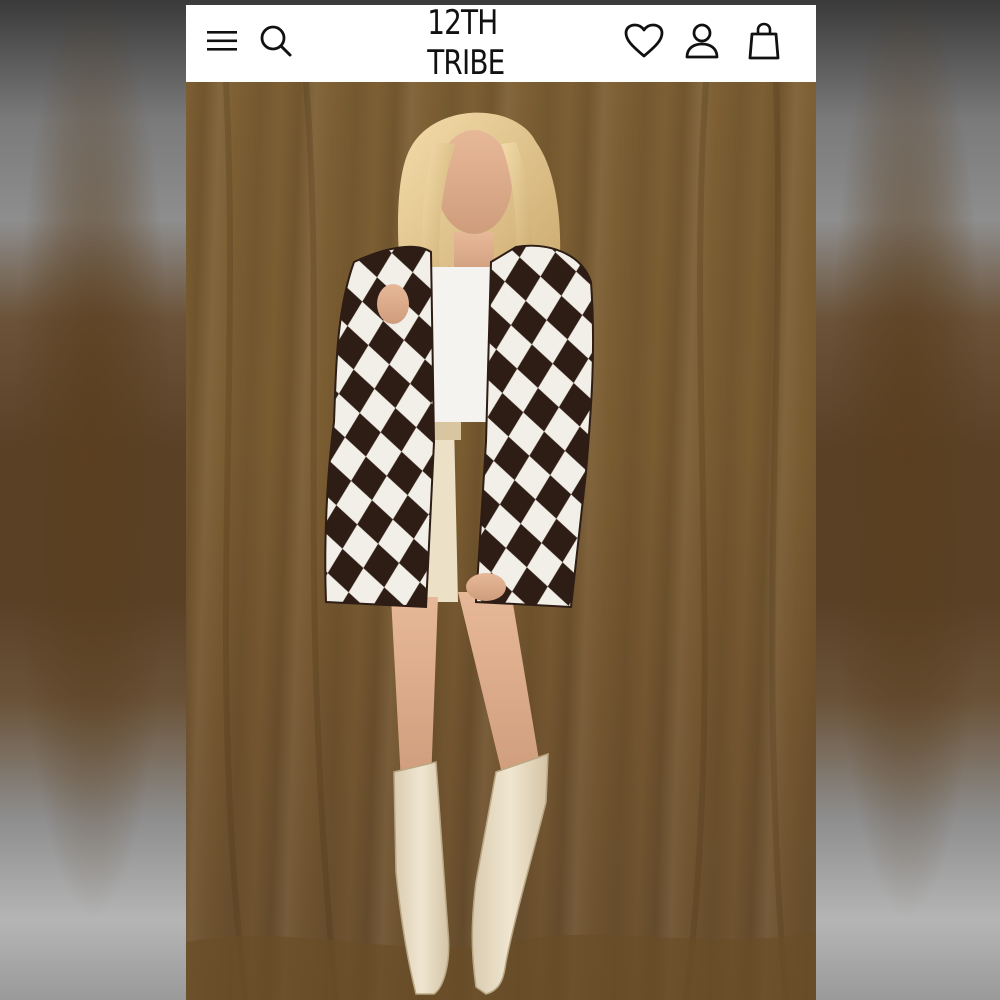 This screenshot has height=1000, width=1000. I want to click on user-icon, so click(702, 41).